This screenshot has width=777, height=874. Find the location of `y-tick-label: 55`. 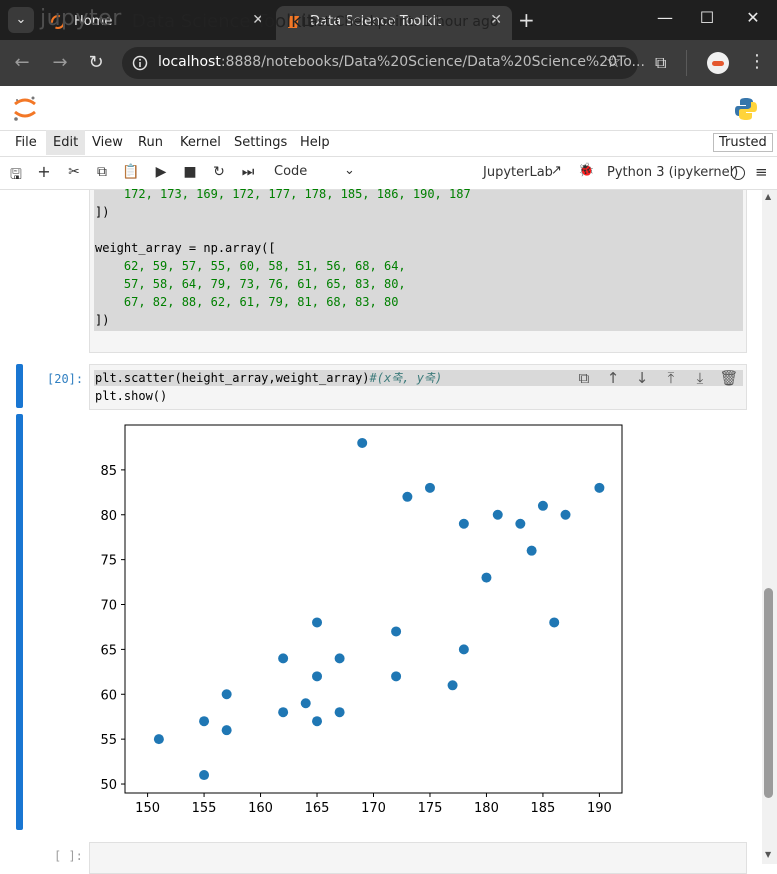

y-tick-label: 55 is located at coordinates (108, 740).